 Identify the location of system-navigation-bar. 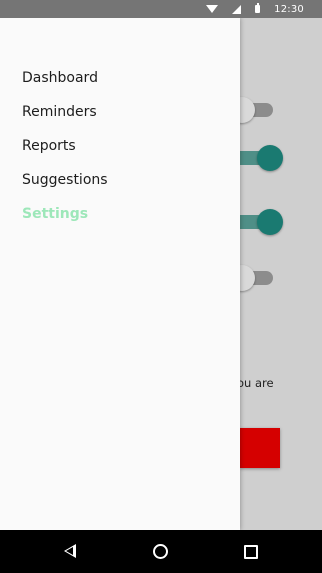
(161, 551).